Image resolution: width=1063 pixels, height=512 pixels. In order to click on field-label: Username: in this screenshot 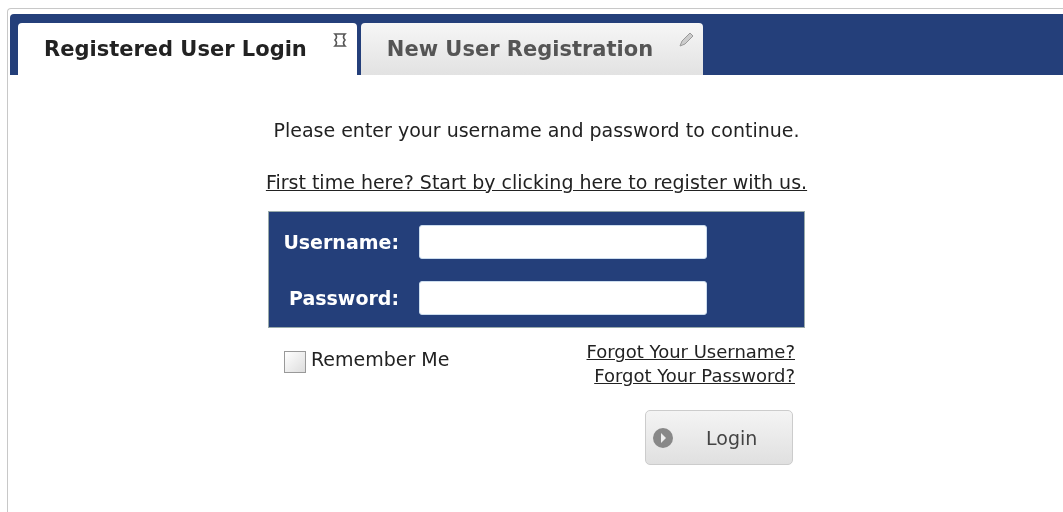, I will do `click(341, 242)`.